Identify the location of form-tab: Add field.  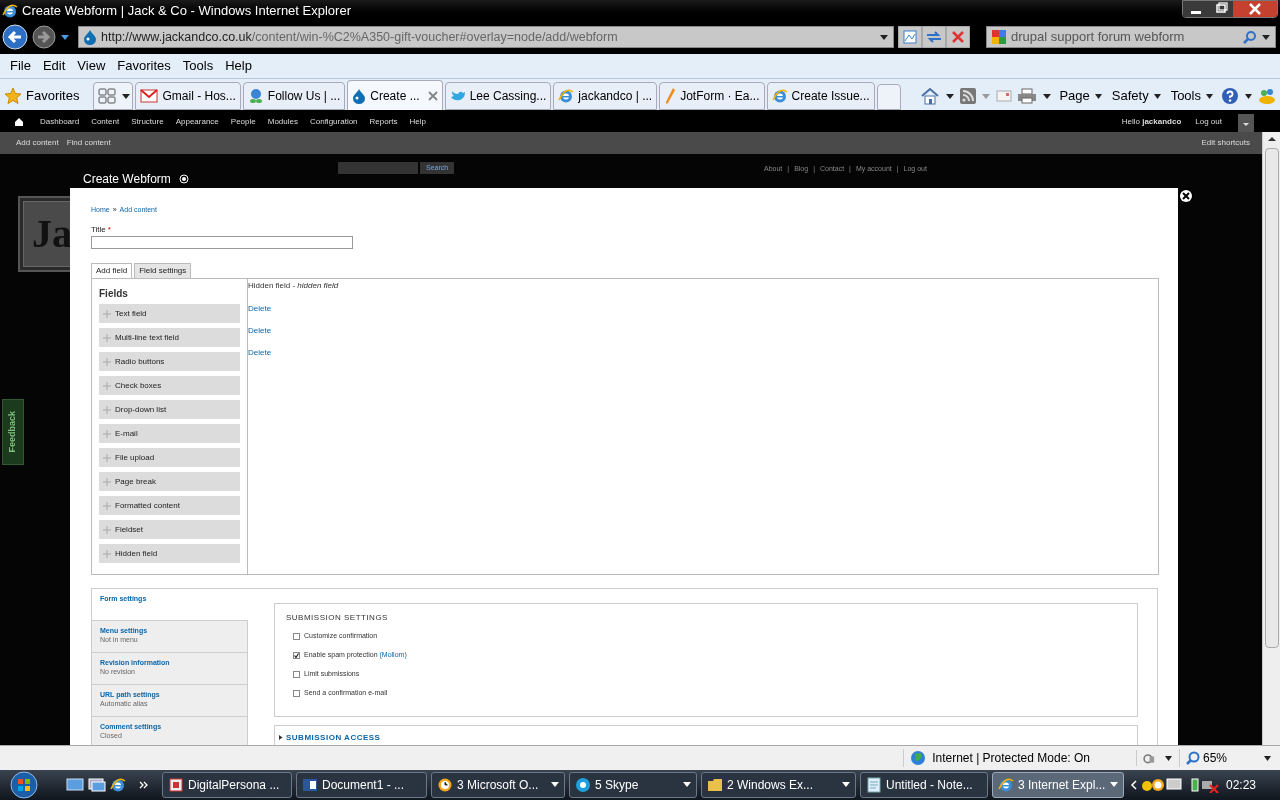
(112, 270).